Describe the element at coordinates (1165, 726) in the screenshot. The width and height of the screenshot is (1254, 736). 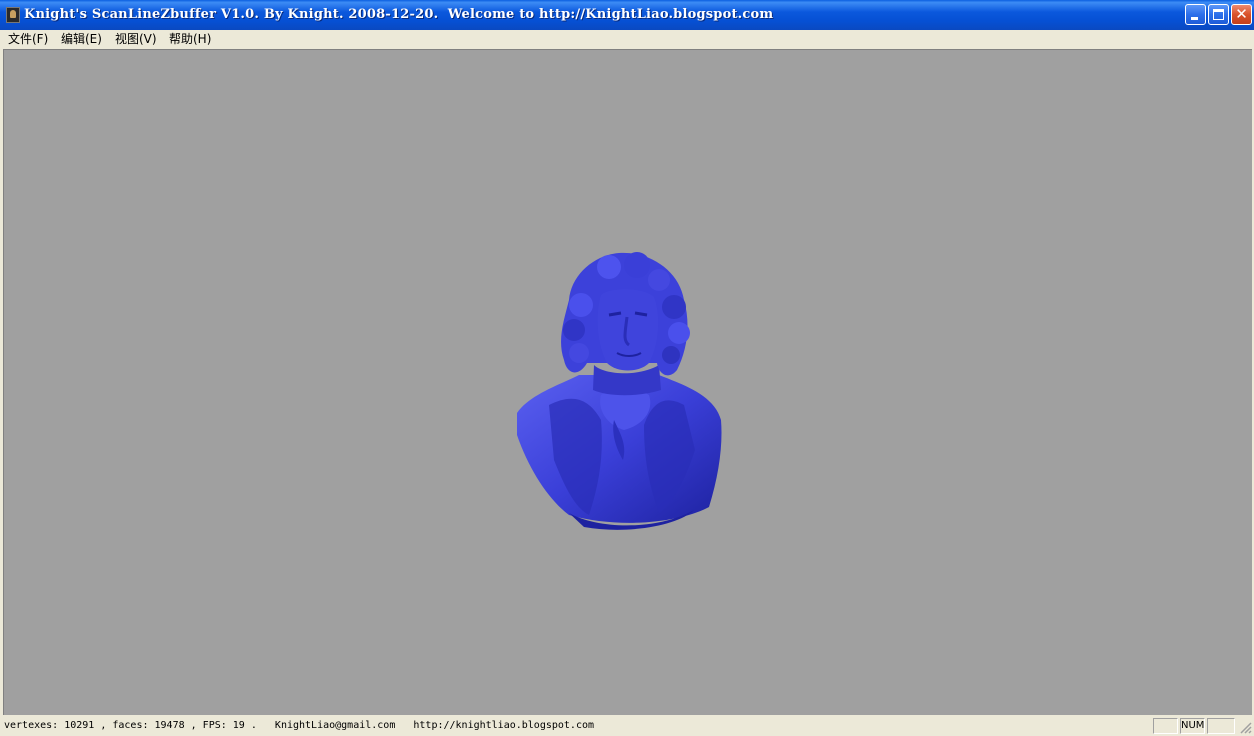
I see `status-pane-caps` at that location.